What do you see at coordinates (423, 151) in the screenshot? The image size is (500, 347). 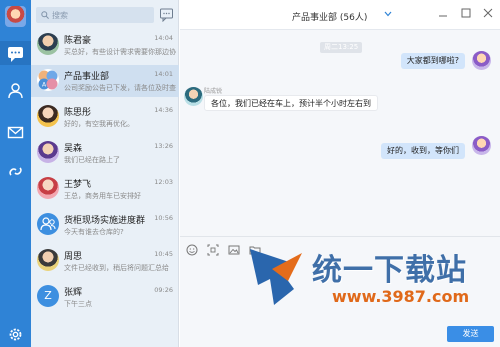 I see `message-bubble-outgoing: 好的，收到，等你们` at bounding box center [423, 151].